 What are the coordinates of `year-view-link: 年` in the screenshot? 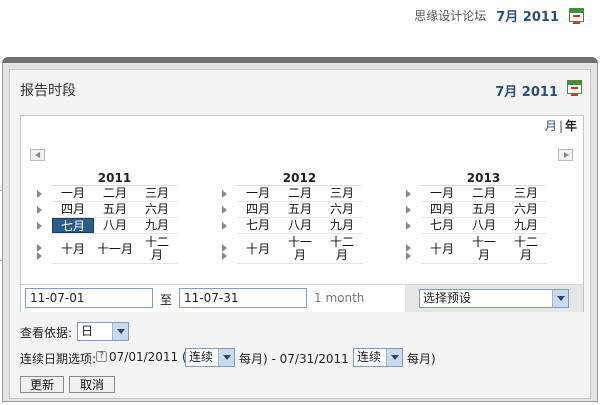 It's located at (571, 126).